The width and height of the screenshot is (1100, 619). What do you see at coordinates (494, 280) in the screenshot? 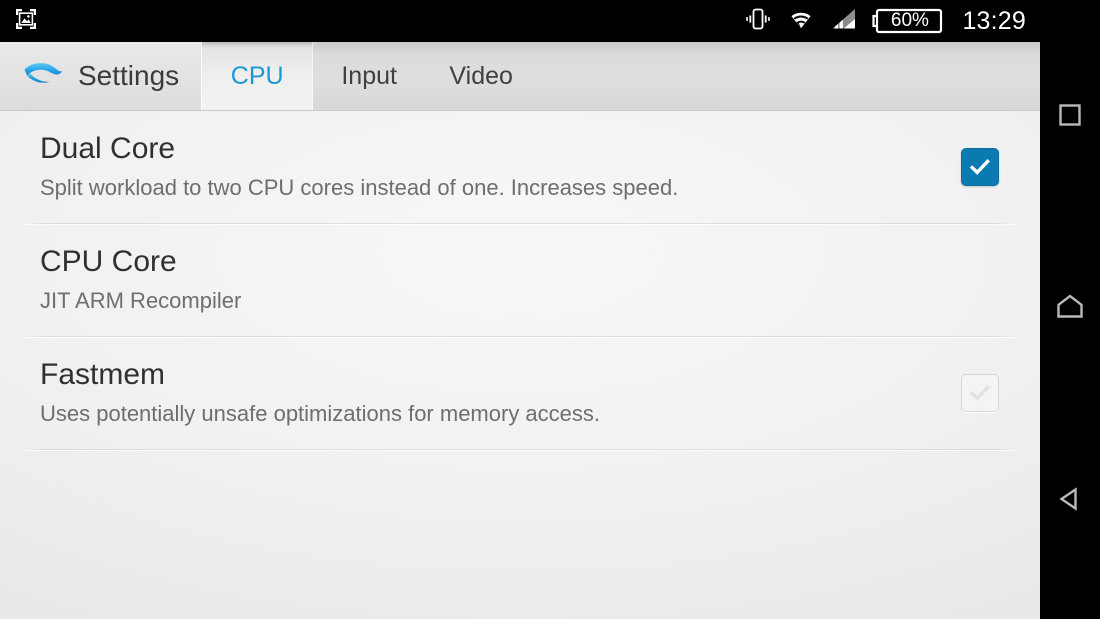
I see `setting-text-block: CPU Core JIT ARM Recompiler` at bounding box center [494, 280].